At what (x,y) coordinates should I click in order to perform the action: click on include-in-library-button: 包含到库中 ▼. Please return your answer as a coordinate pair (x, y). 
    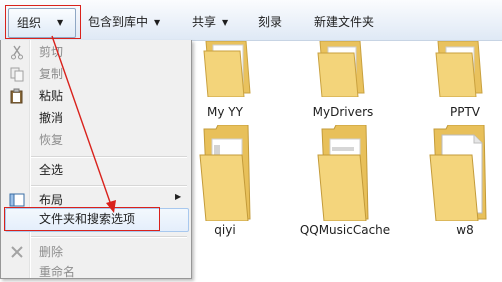
    Looking at the image, I should click on (124, 22).